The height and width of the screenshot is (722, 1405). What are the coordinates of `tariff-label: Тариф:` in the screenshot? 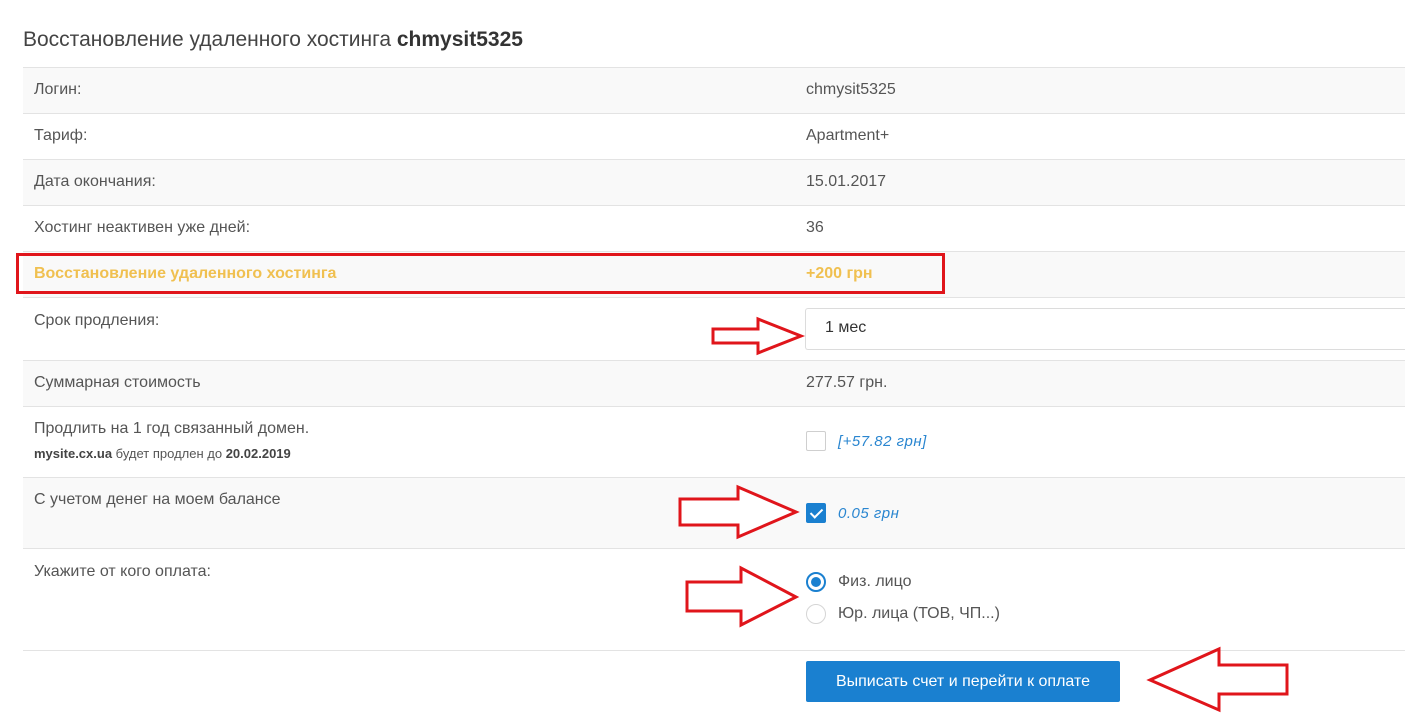 It's located at (61, 135).